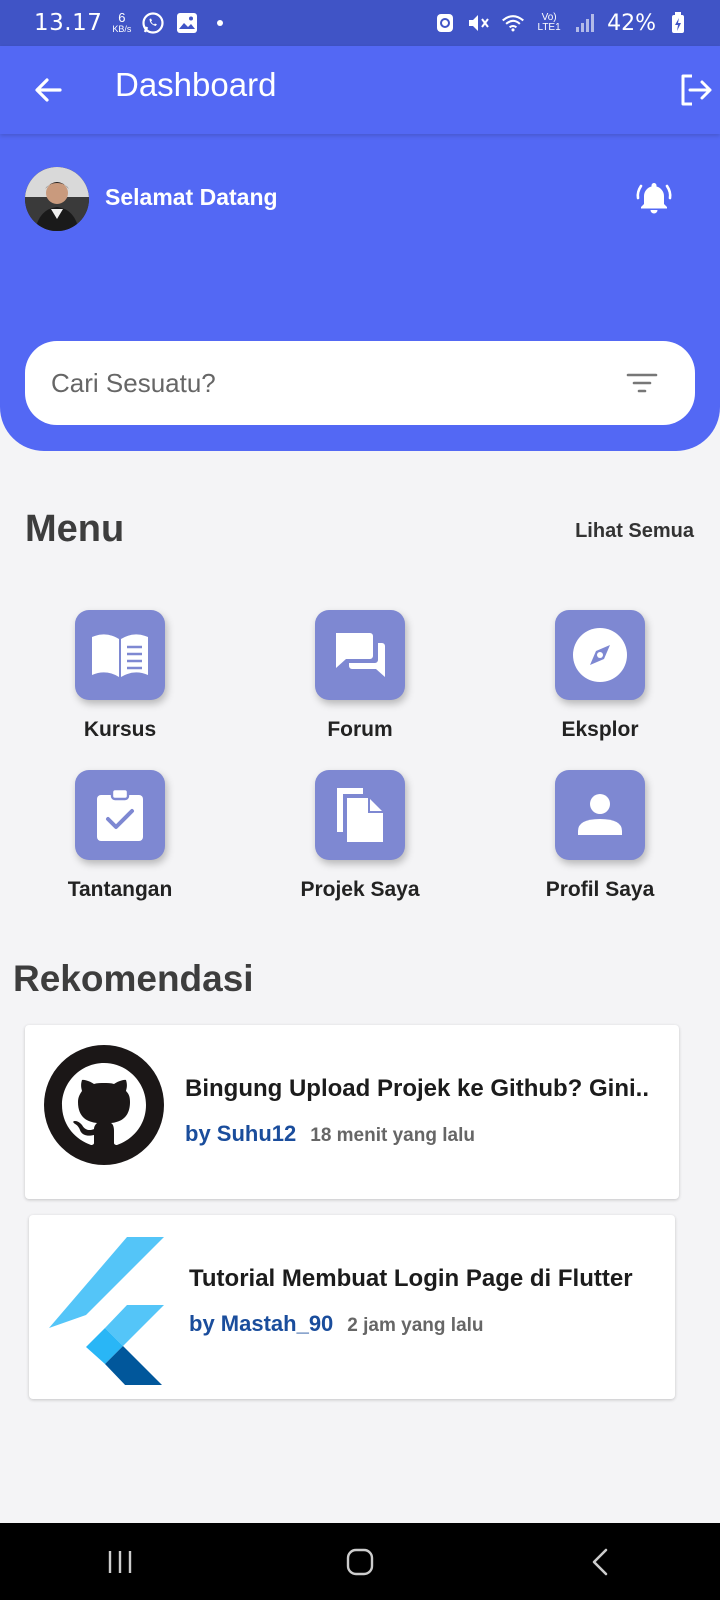  I want to click on search-box, so click(360, 383).